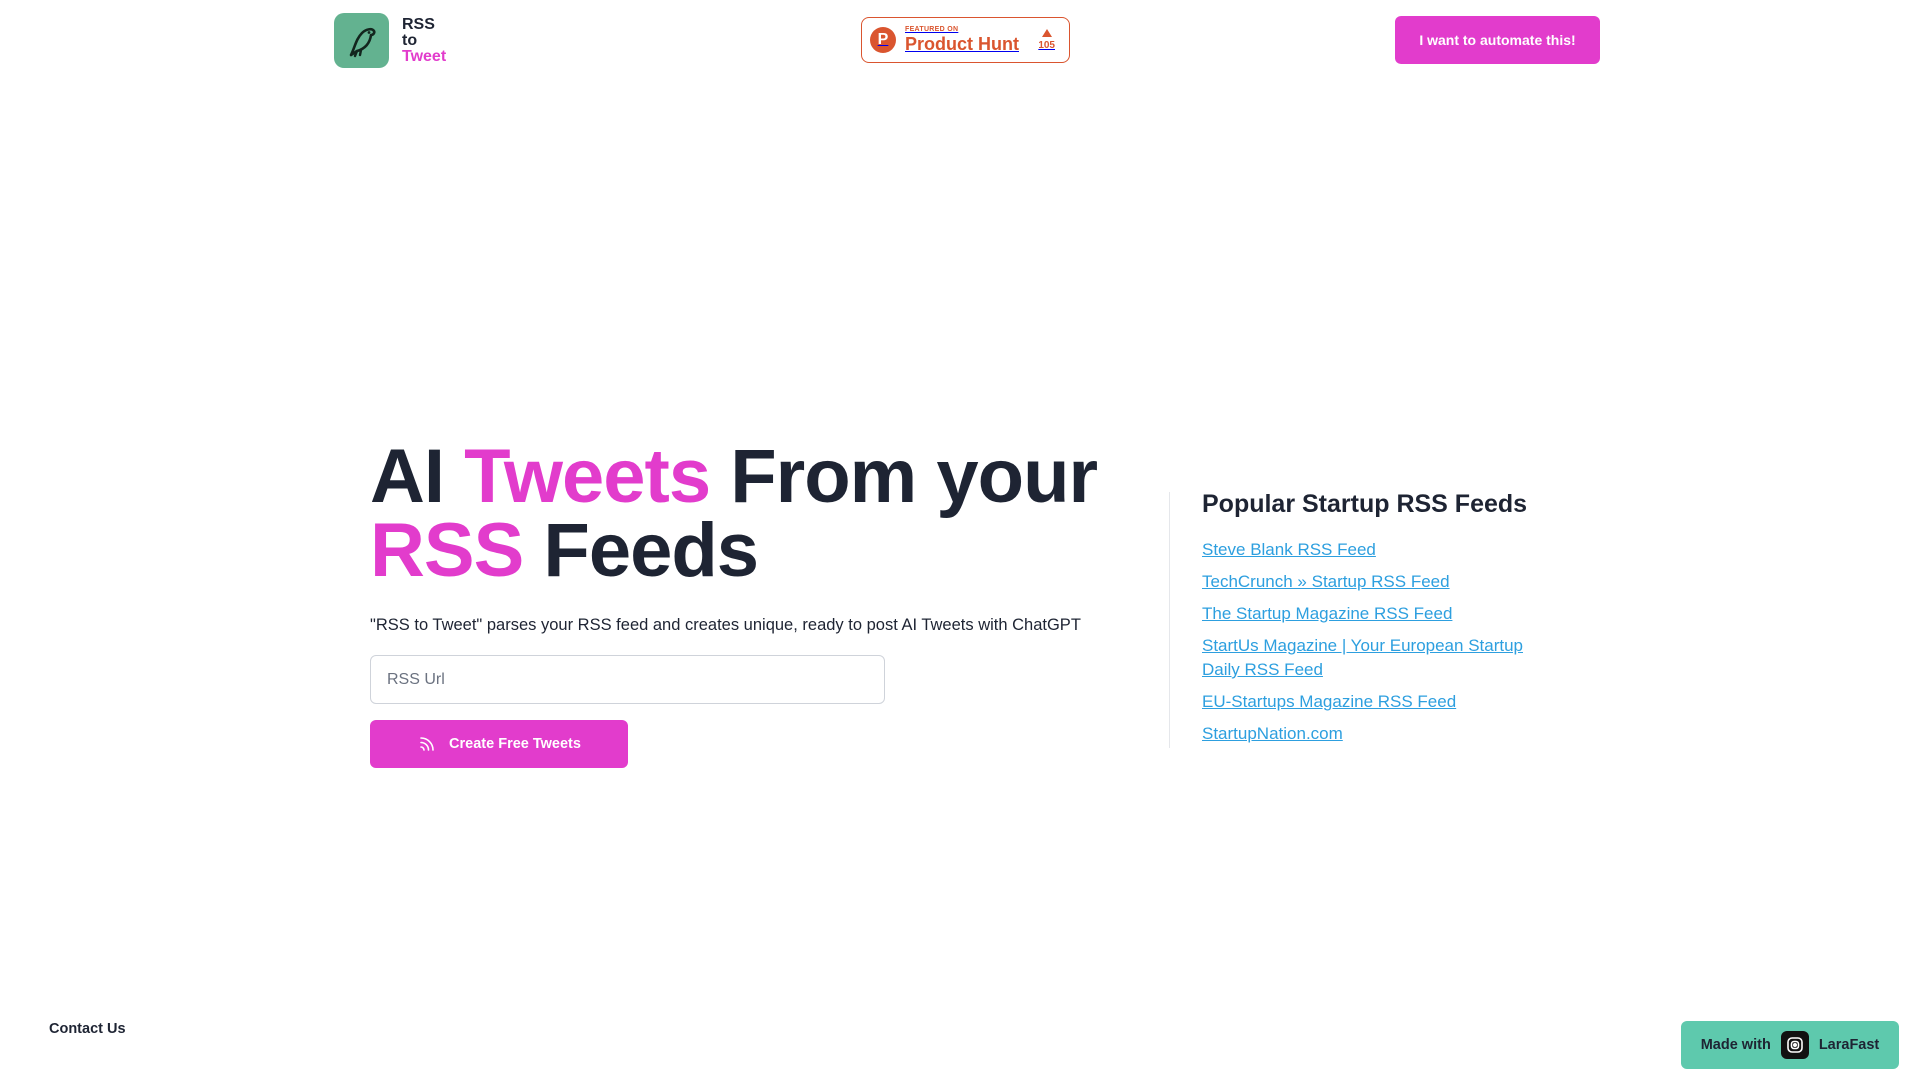  What do you see at coordinates (1289, 549) in the screenshot?
I see `feed-link-steve-blank: Steve Blank RSS Feed` at bounding box center [1289, 549].